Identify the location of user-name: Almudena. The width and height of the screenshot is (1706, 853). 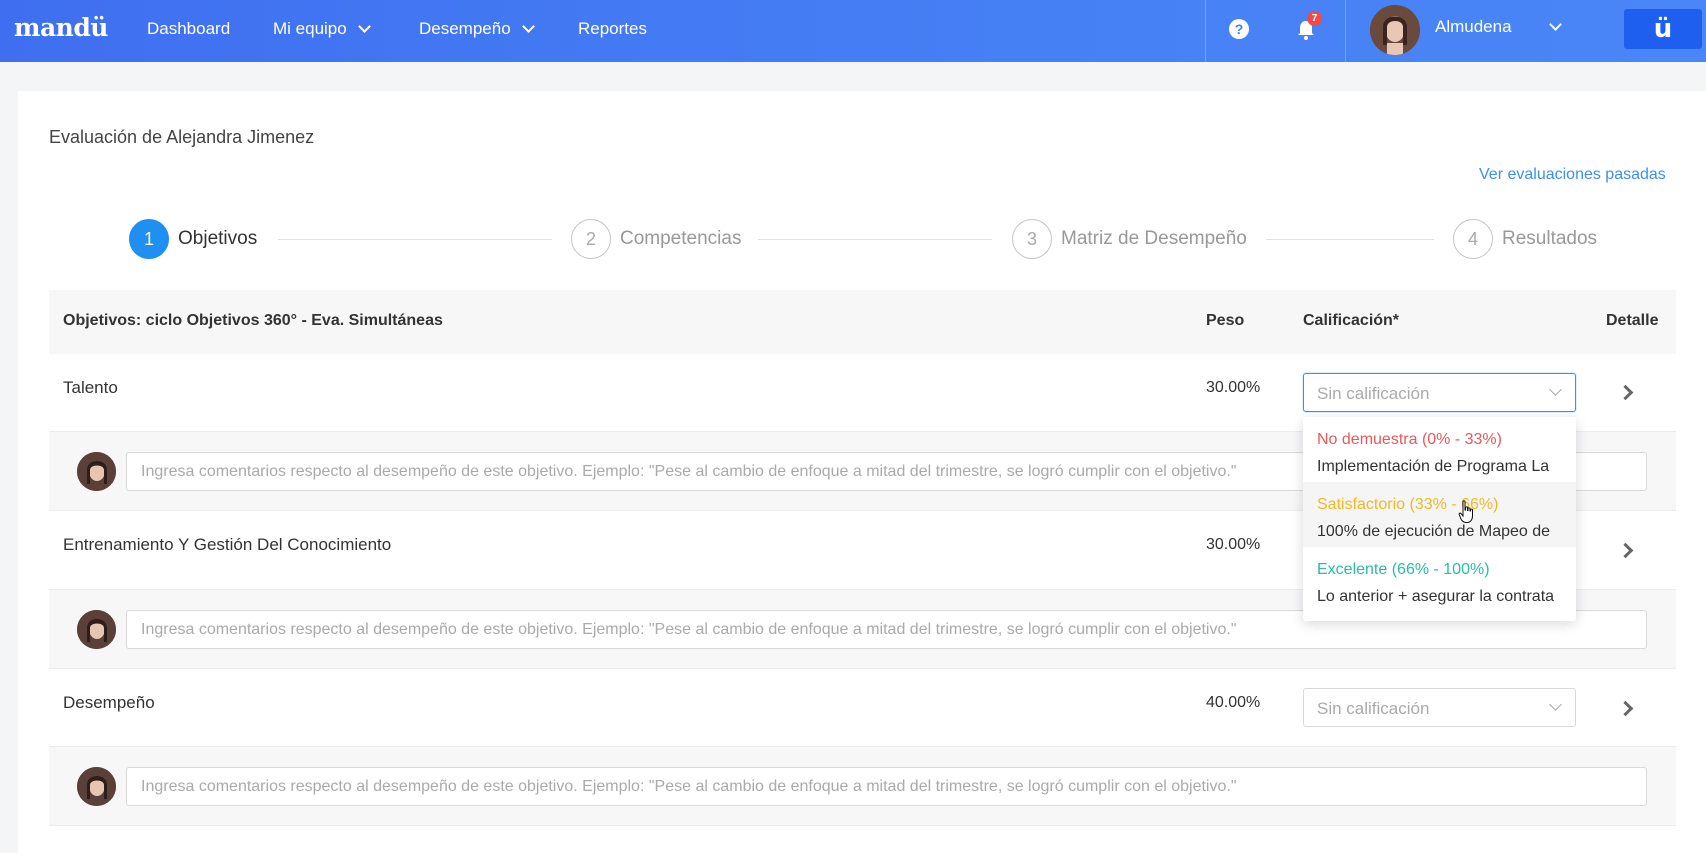
(1473, 27).